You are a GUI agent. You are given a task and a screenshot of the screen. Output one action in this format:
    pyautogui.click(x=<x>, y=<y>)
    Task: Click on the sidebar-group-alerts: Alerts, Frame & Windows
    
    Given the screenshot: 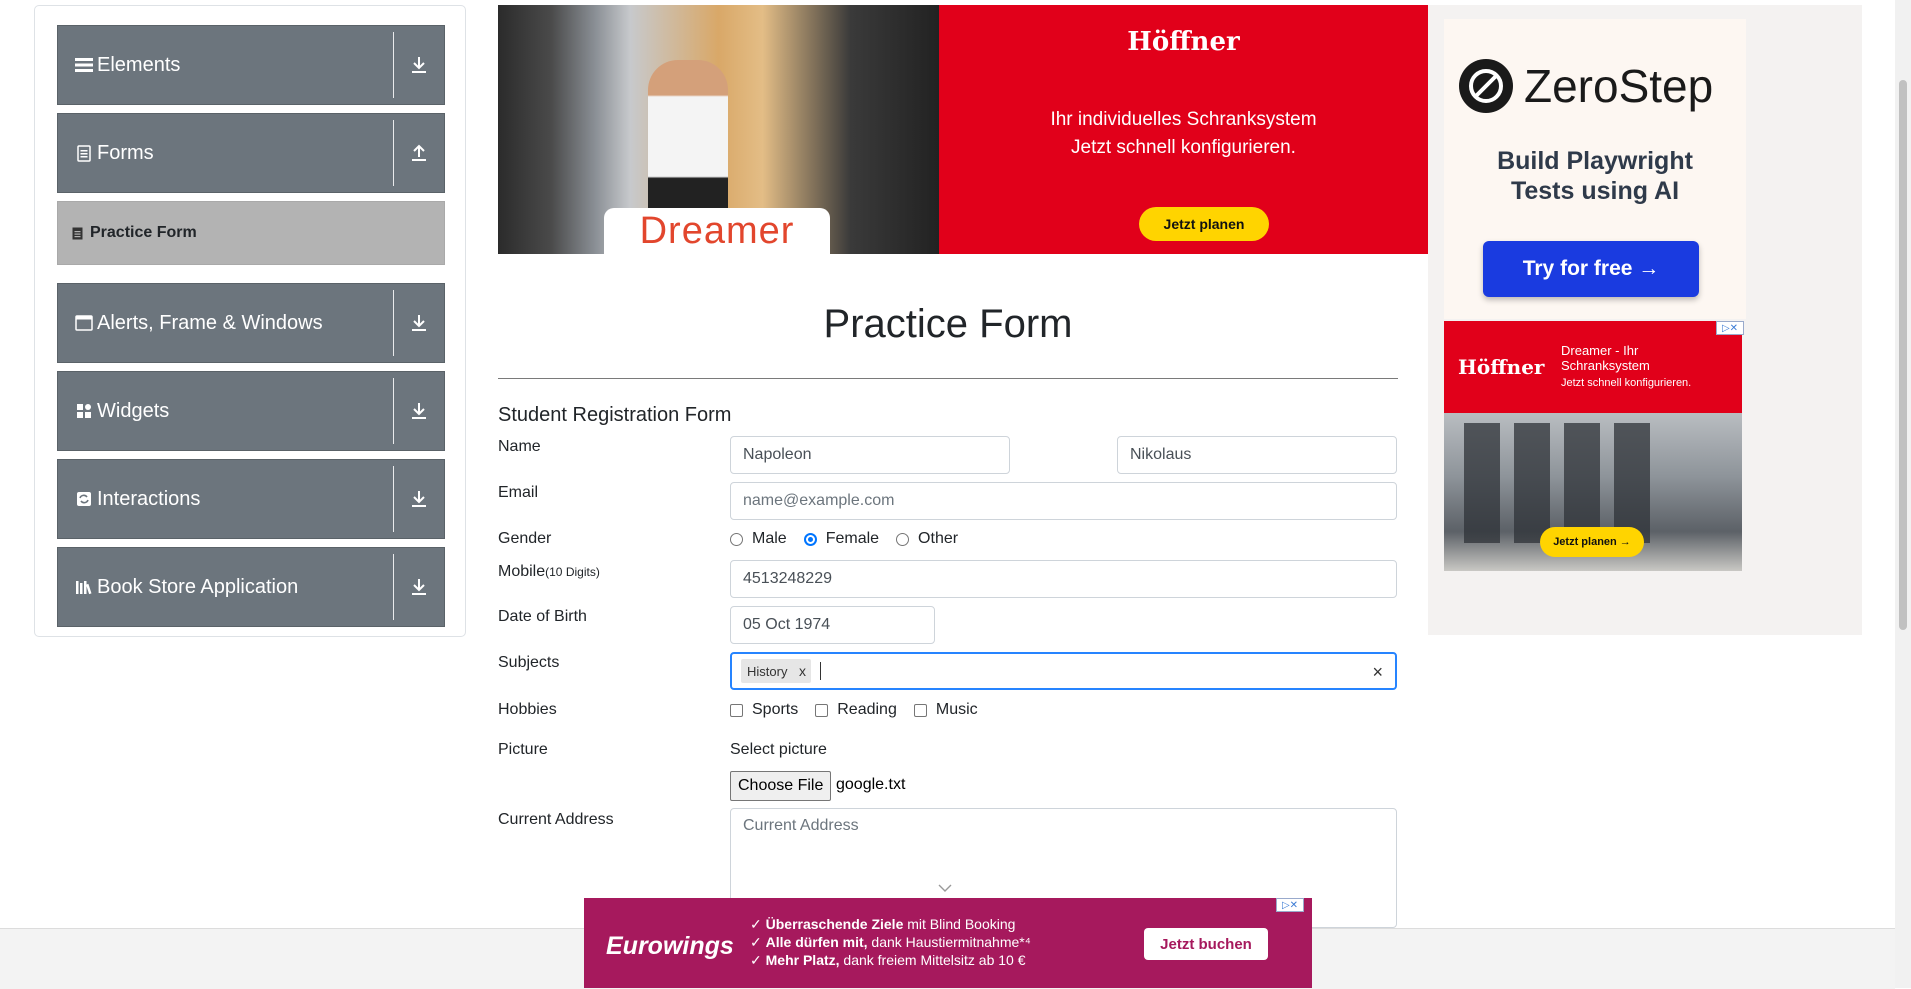 What is the action you would take?
    pyautogui.click(x=251, y=323)
    